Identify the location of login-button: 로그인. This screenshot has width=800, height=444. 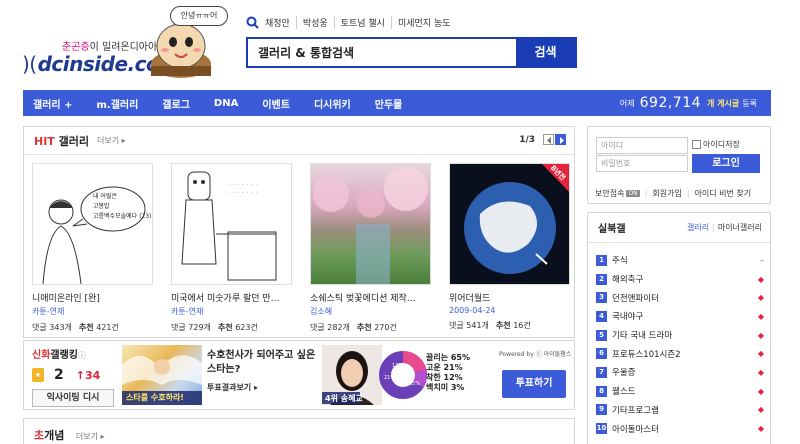
(726, 163).